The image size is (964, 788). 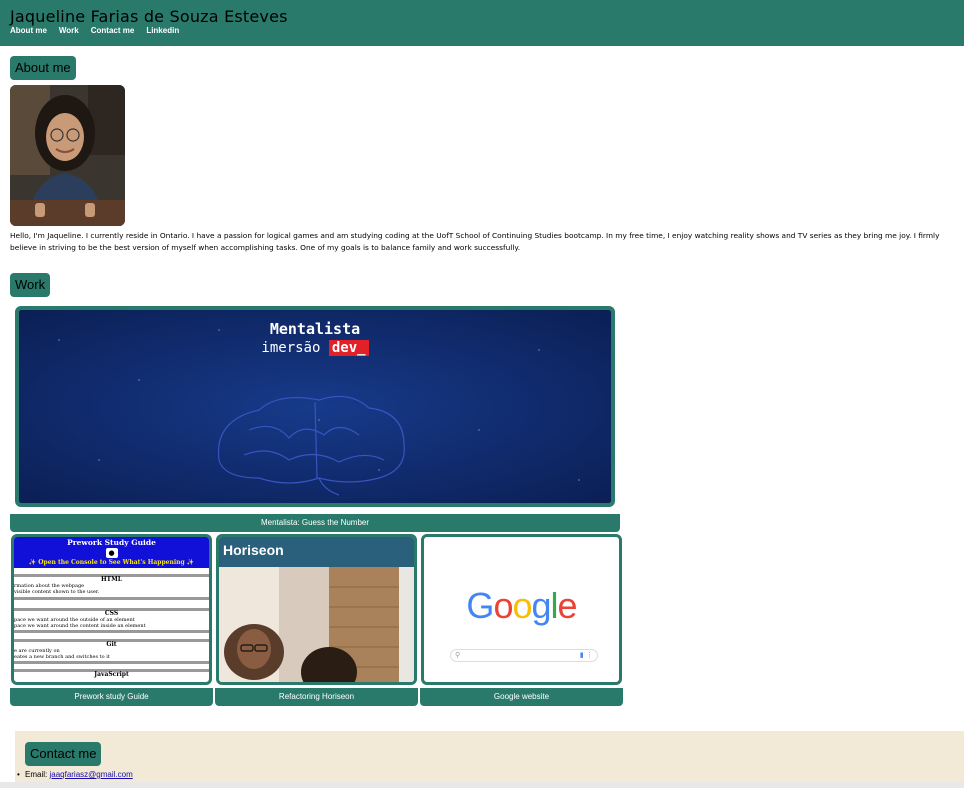 I want to click on mentalista-subtitle: imersão dev_, so click(x=315, y=348).